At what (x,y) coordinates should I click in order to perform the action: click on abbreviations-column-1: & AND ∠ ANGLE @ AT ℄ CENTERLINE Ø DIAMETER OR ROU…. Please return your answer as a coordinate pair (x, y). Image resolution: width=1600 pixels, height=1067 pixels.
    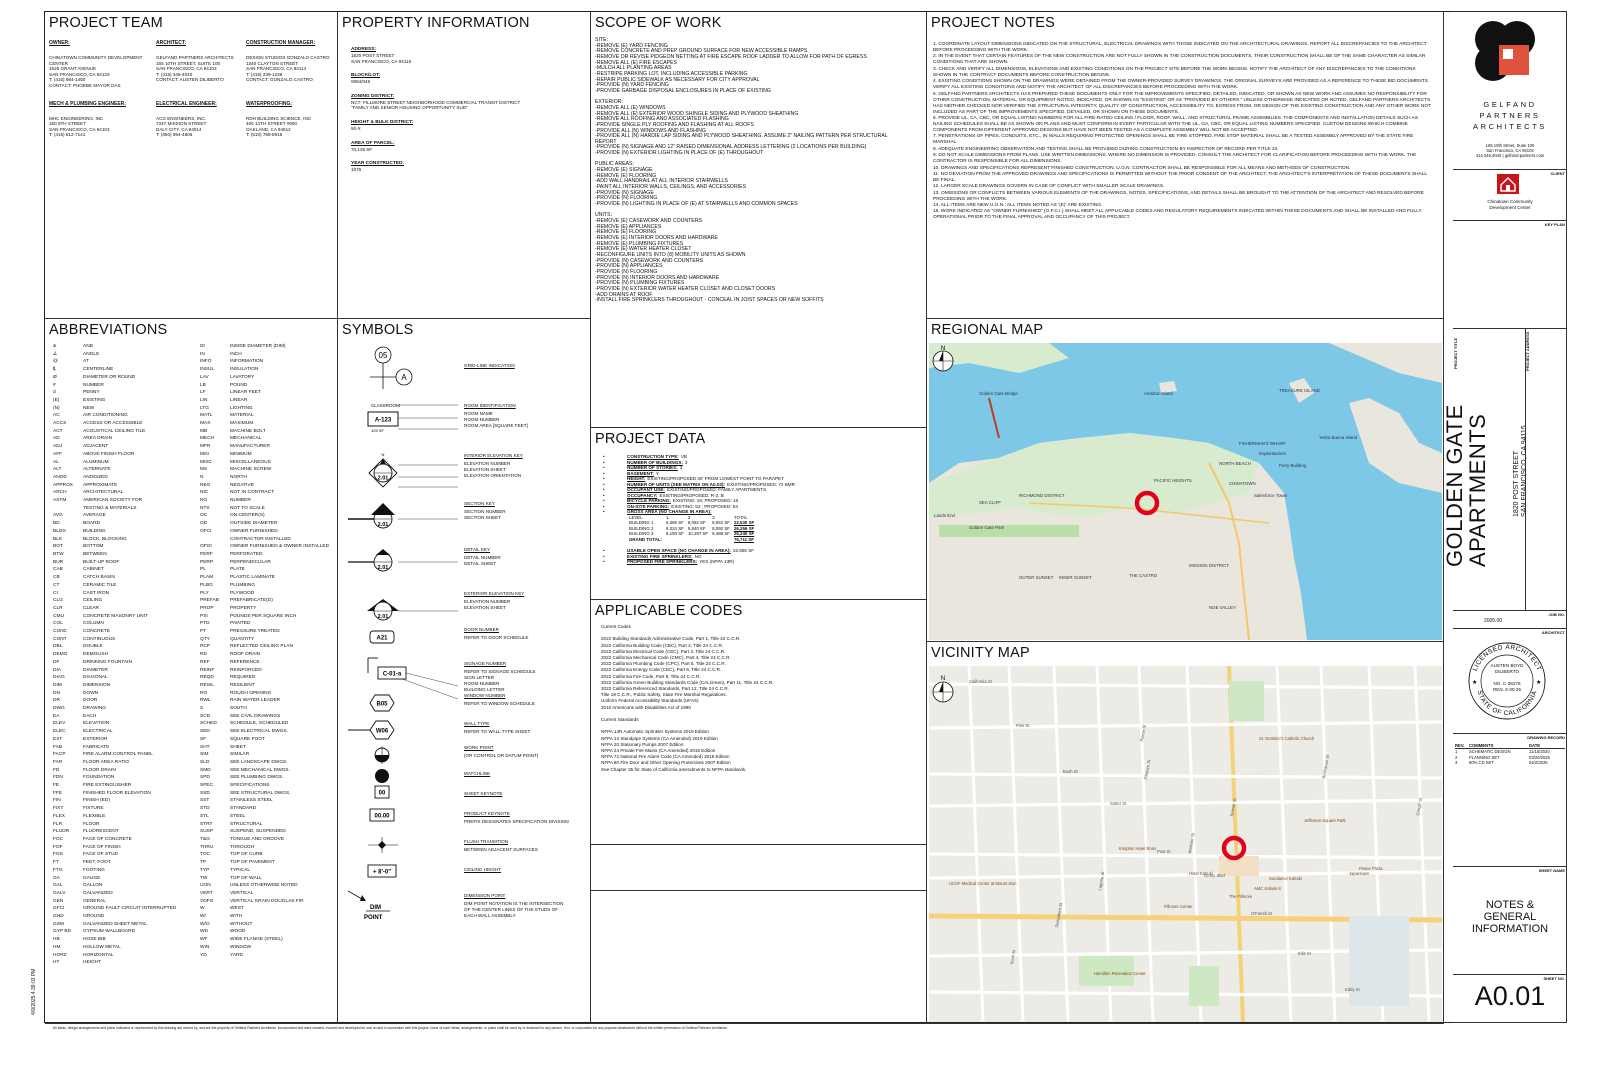
    Looking at the image, I should click on (114, 655).